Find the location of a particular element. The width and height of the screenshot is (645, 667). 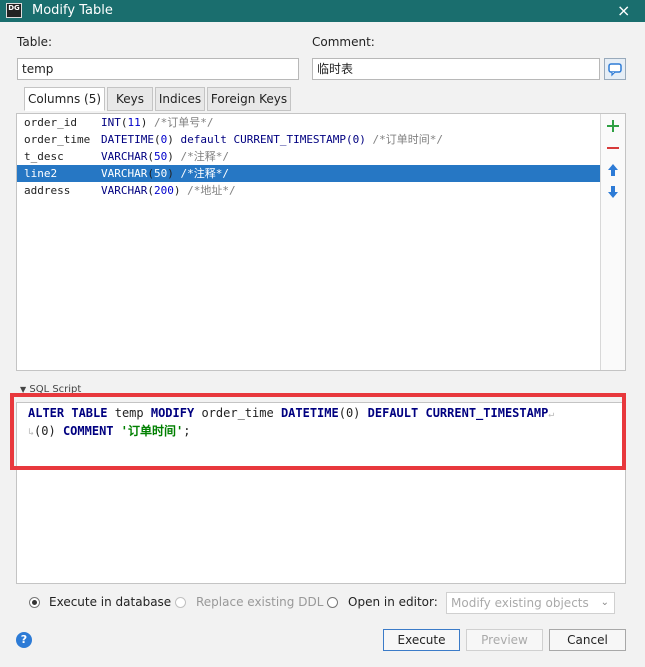

table-label: Table: is located at coordinates (35, 42).